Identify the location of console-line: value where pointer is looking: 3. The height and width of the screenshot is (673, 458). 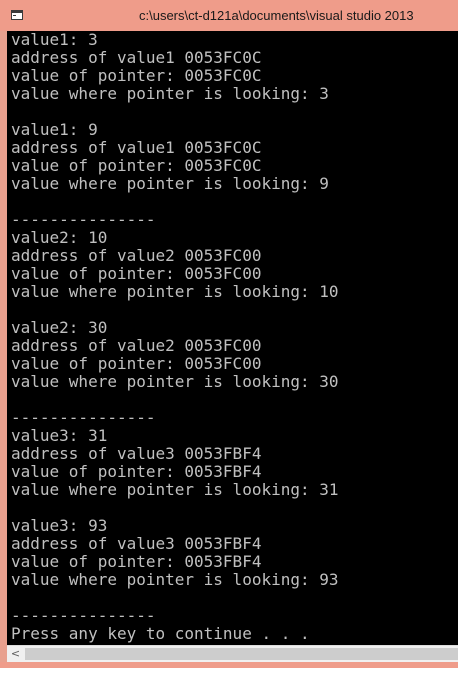
(170, 93).